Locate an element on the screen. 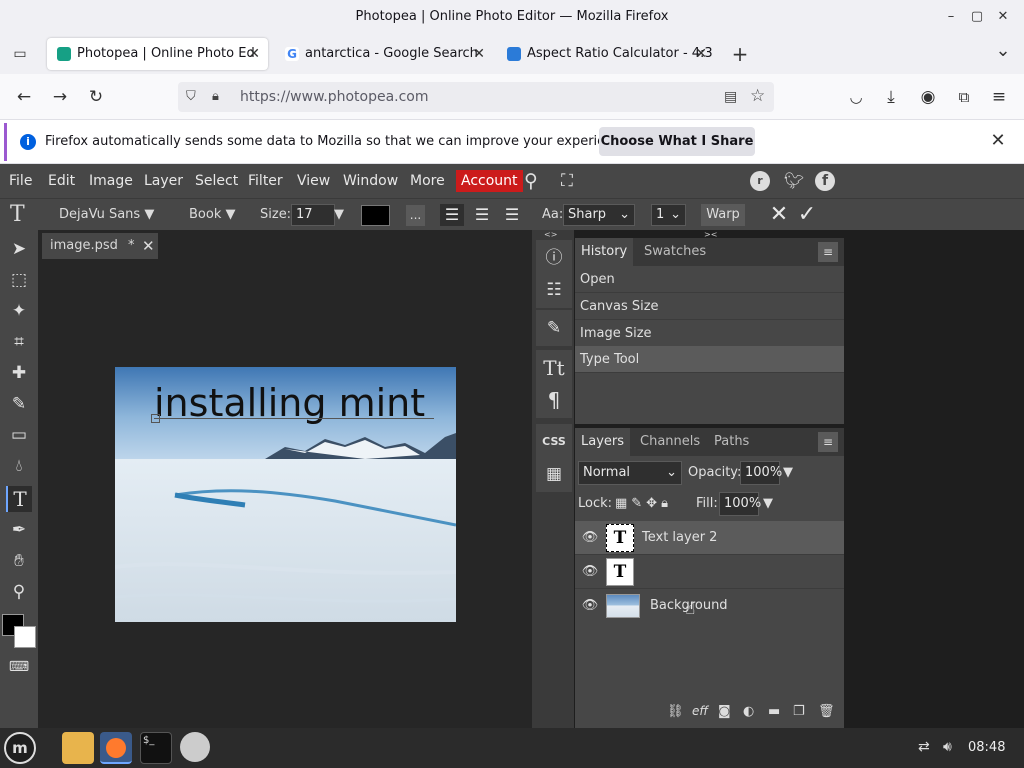 The height and width of the screenshot is (768, 1024). tab-layers: Layers is located at coordinates (603, 442).